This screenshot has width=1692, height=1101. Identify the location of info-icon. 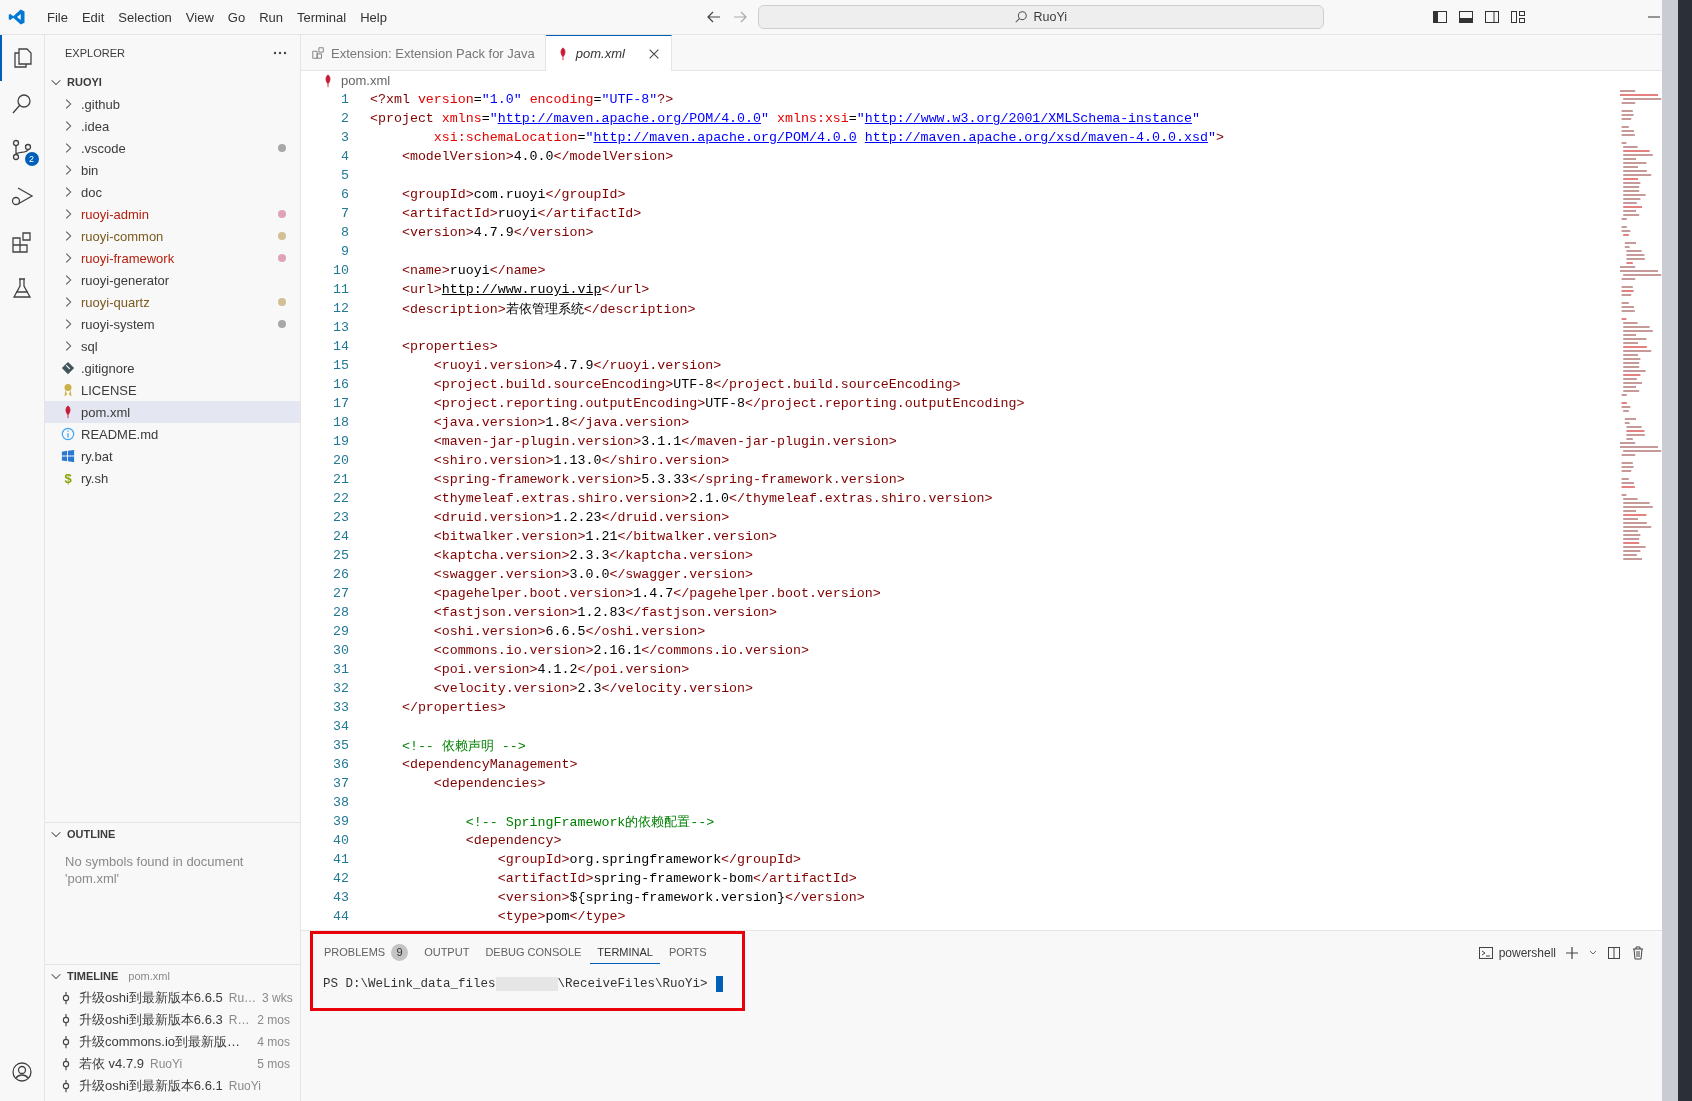
(68, 434).